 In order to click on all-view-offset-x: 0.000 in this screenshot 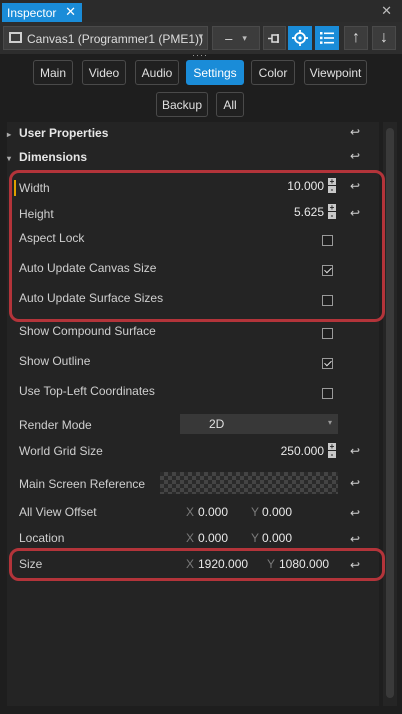, I will do `click(213, 512)`.